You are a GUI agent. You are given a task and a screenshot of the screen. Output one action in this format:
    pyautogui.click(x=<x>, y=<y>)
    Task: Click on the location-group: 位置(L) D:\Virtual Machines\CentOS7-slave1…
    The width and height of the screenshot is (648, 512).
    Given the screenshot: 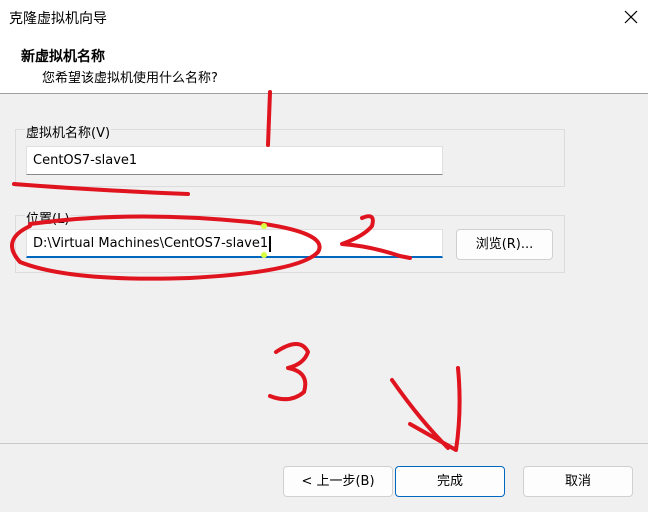 What is the action you would take?
    pyautogui.click(x=290, y=240)
    